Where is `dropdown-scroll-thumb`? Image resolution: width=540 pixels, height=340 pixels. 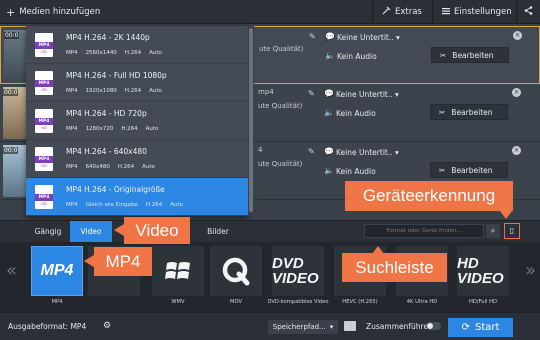
dropdown-scroll-thumb is located at coordinates (251, 120).